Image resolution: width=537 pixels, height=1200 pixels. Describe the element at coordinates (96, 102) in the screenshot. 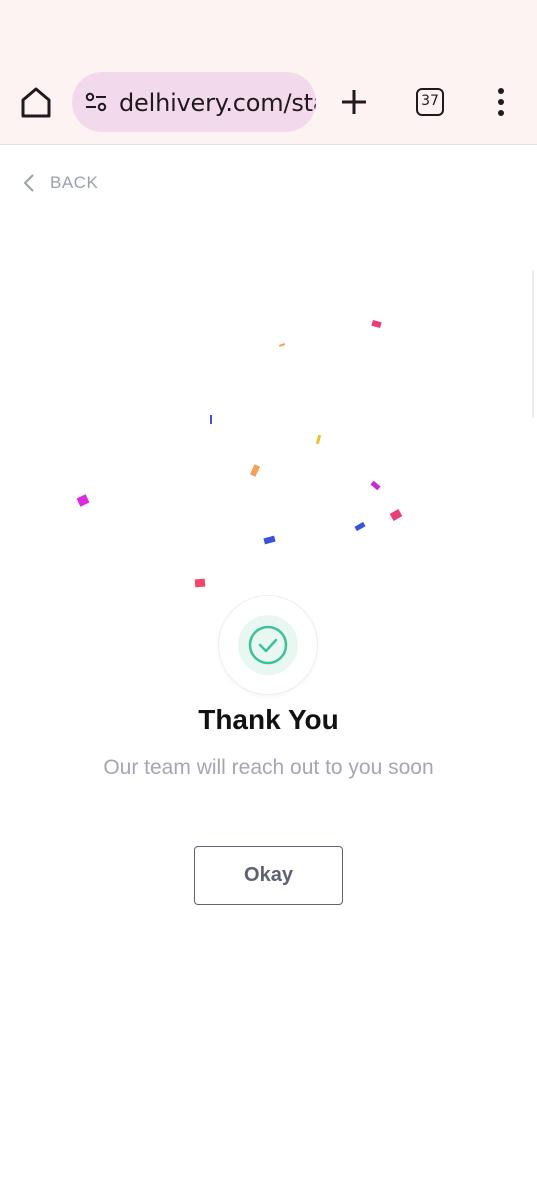

I see `site-settings-icon` at that location.